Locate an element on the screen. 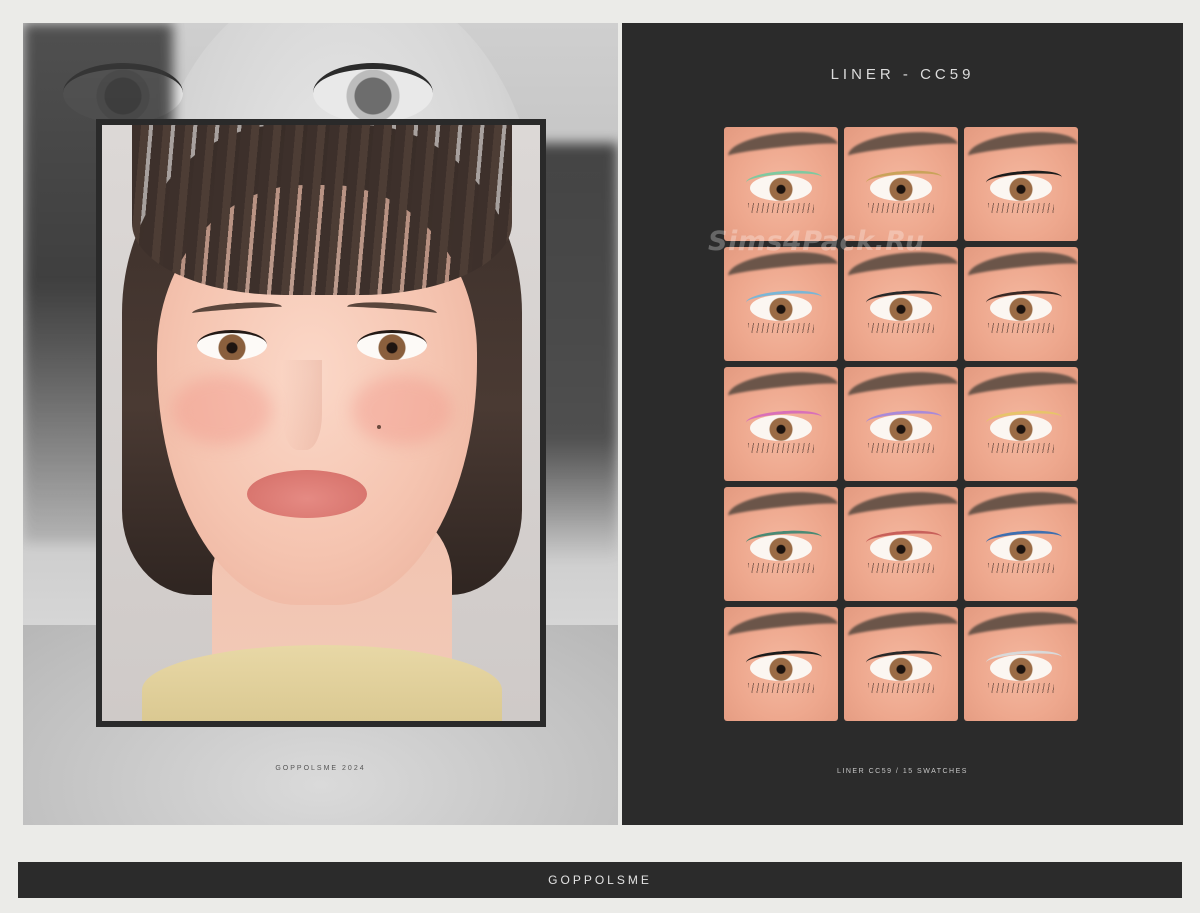  portrait-nose is located at coordinates (302, 405).